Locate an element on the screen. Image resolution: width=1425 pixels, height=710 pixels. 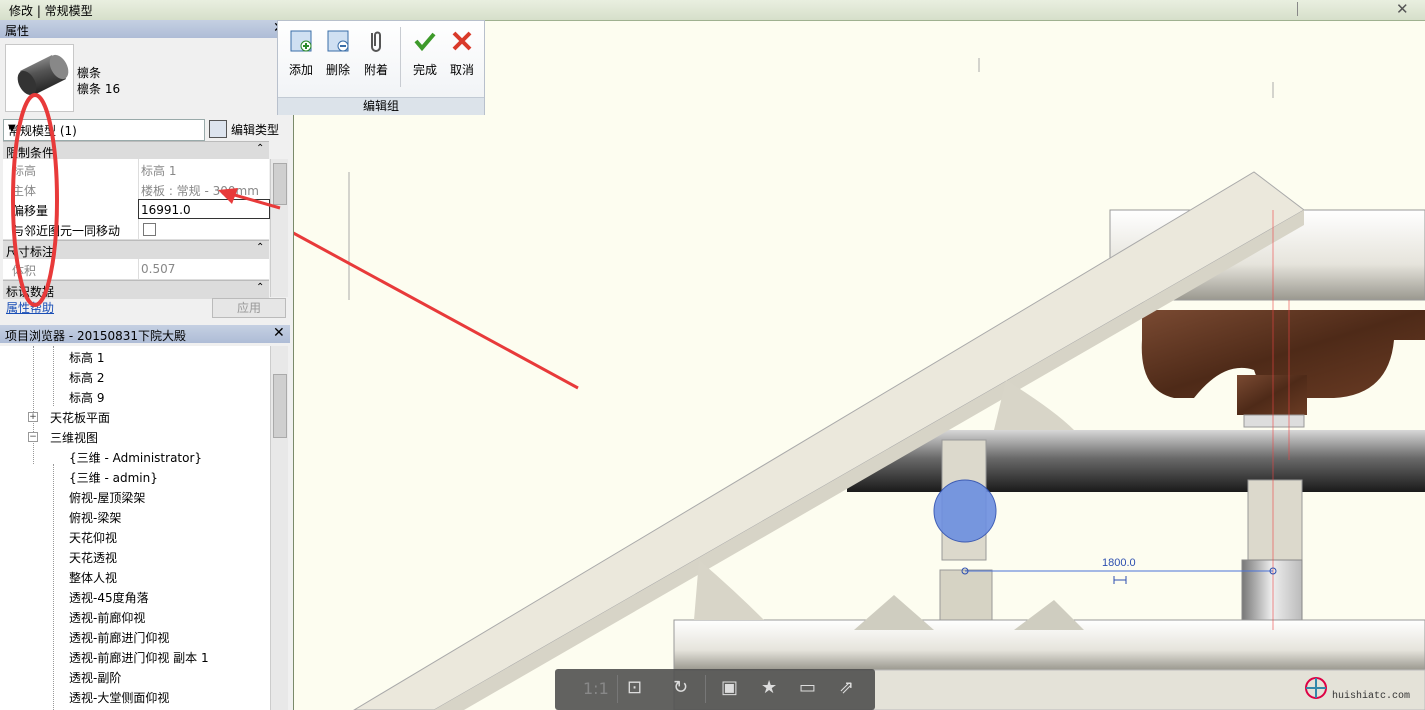
edit-group-ribbon: 添加 删除 附着 完成 取消 编辑组 is located at coordinates (381, 67).